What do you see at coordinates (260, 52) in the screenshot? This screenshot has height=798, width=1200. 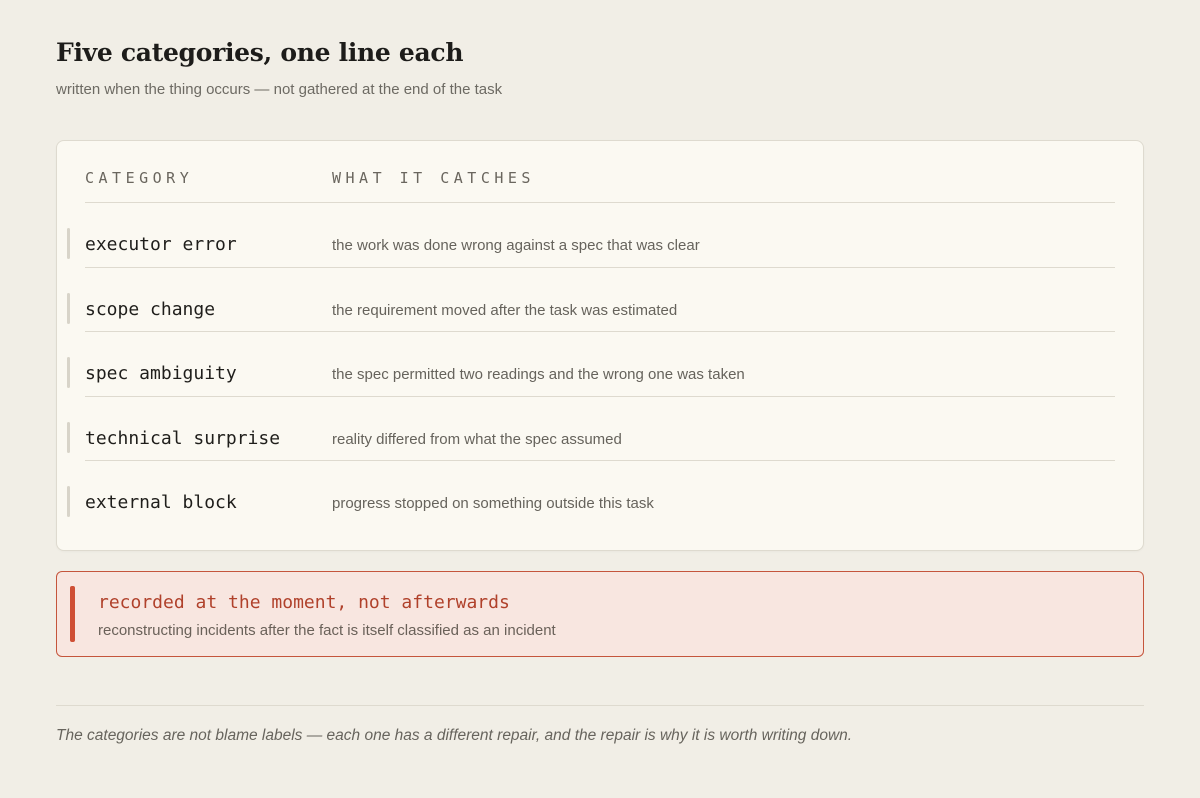 I see `page-title: Five categories, one line each` at bounding box center [260, 52].